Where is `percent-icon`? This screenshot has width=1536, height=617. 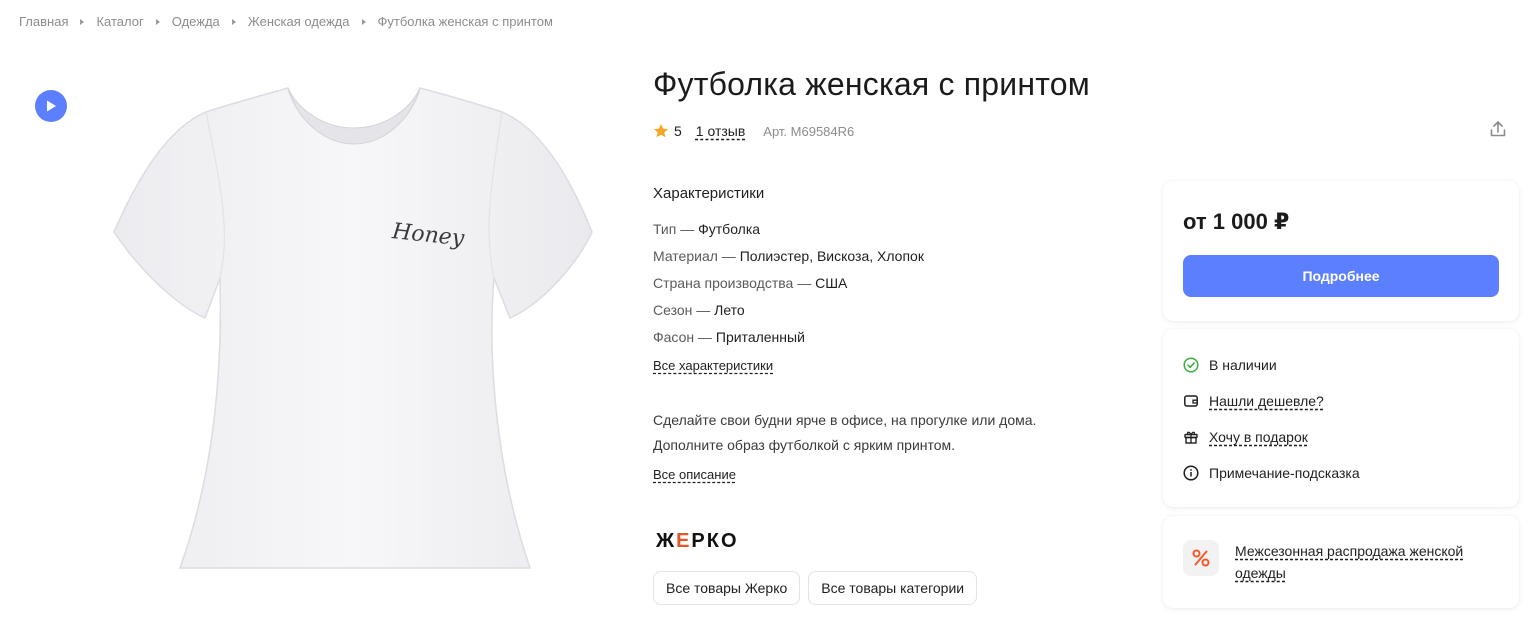 percent-icon is located at coordinates (1201, 558).